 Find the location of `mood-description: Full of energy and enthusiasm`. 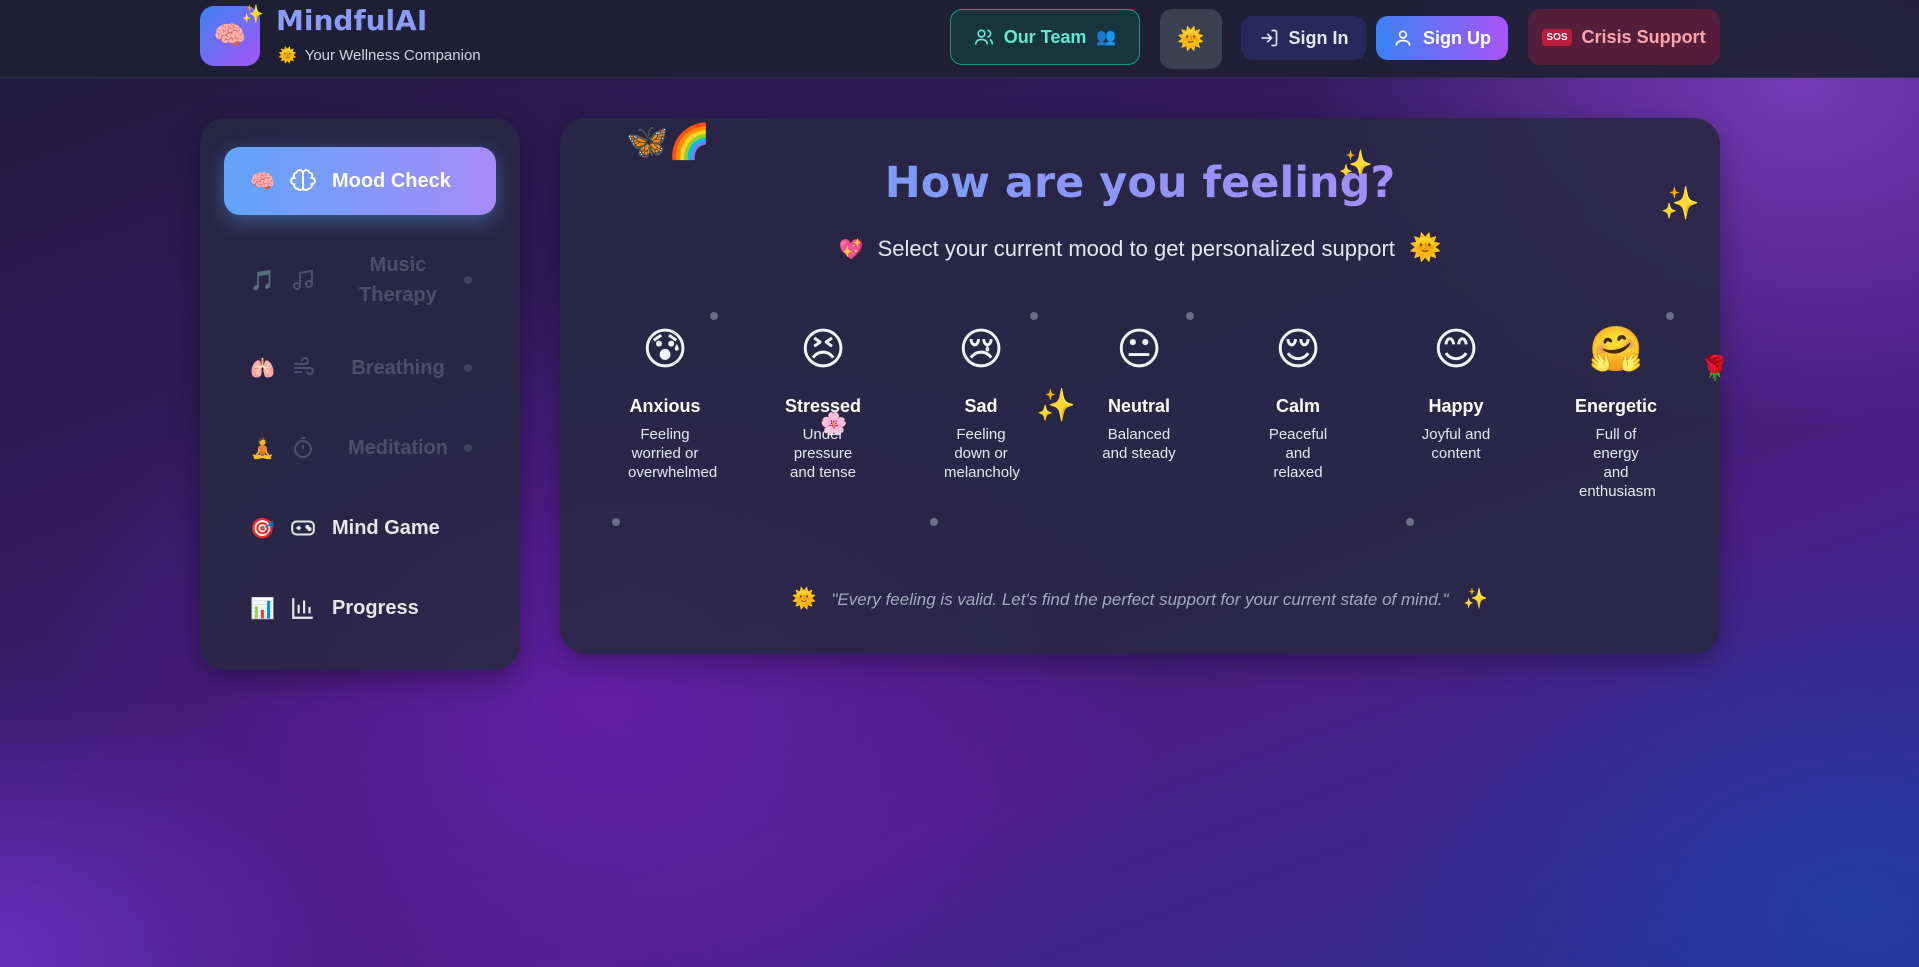

mood-description: Full of energy and enthusiasm is located at coordinates (1617, 463).